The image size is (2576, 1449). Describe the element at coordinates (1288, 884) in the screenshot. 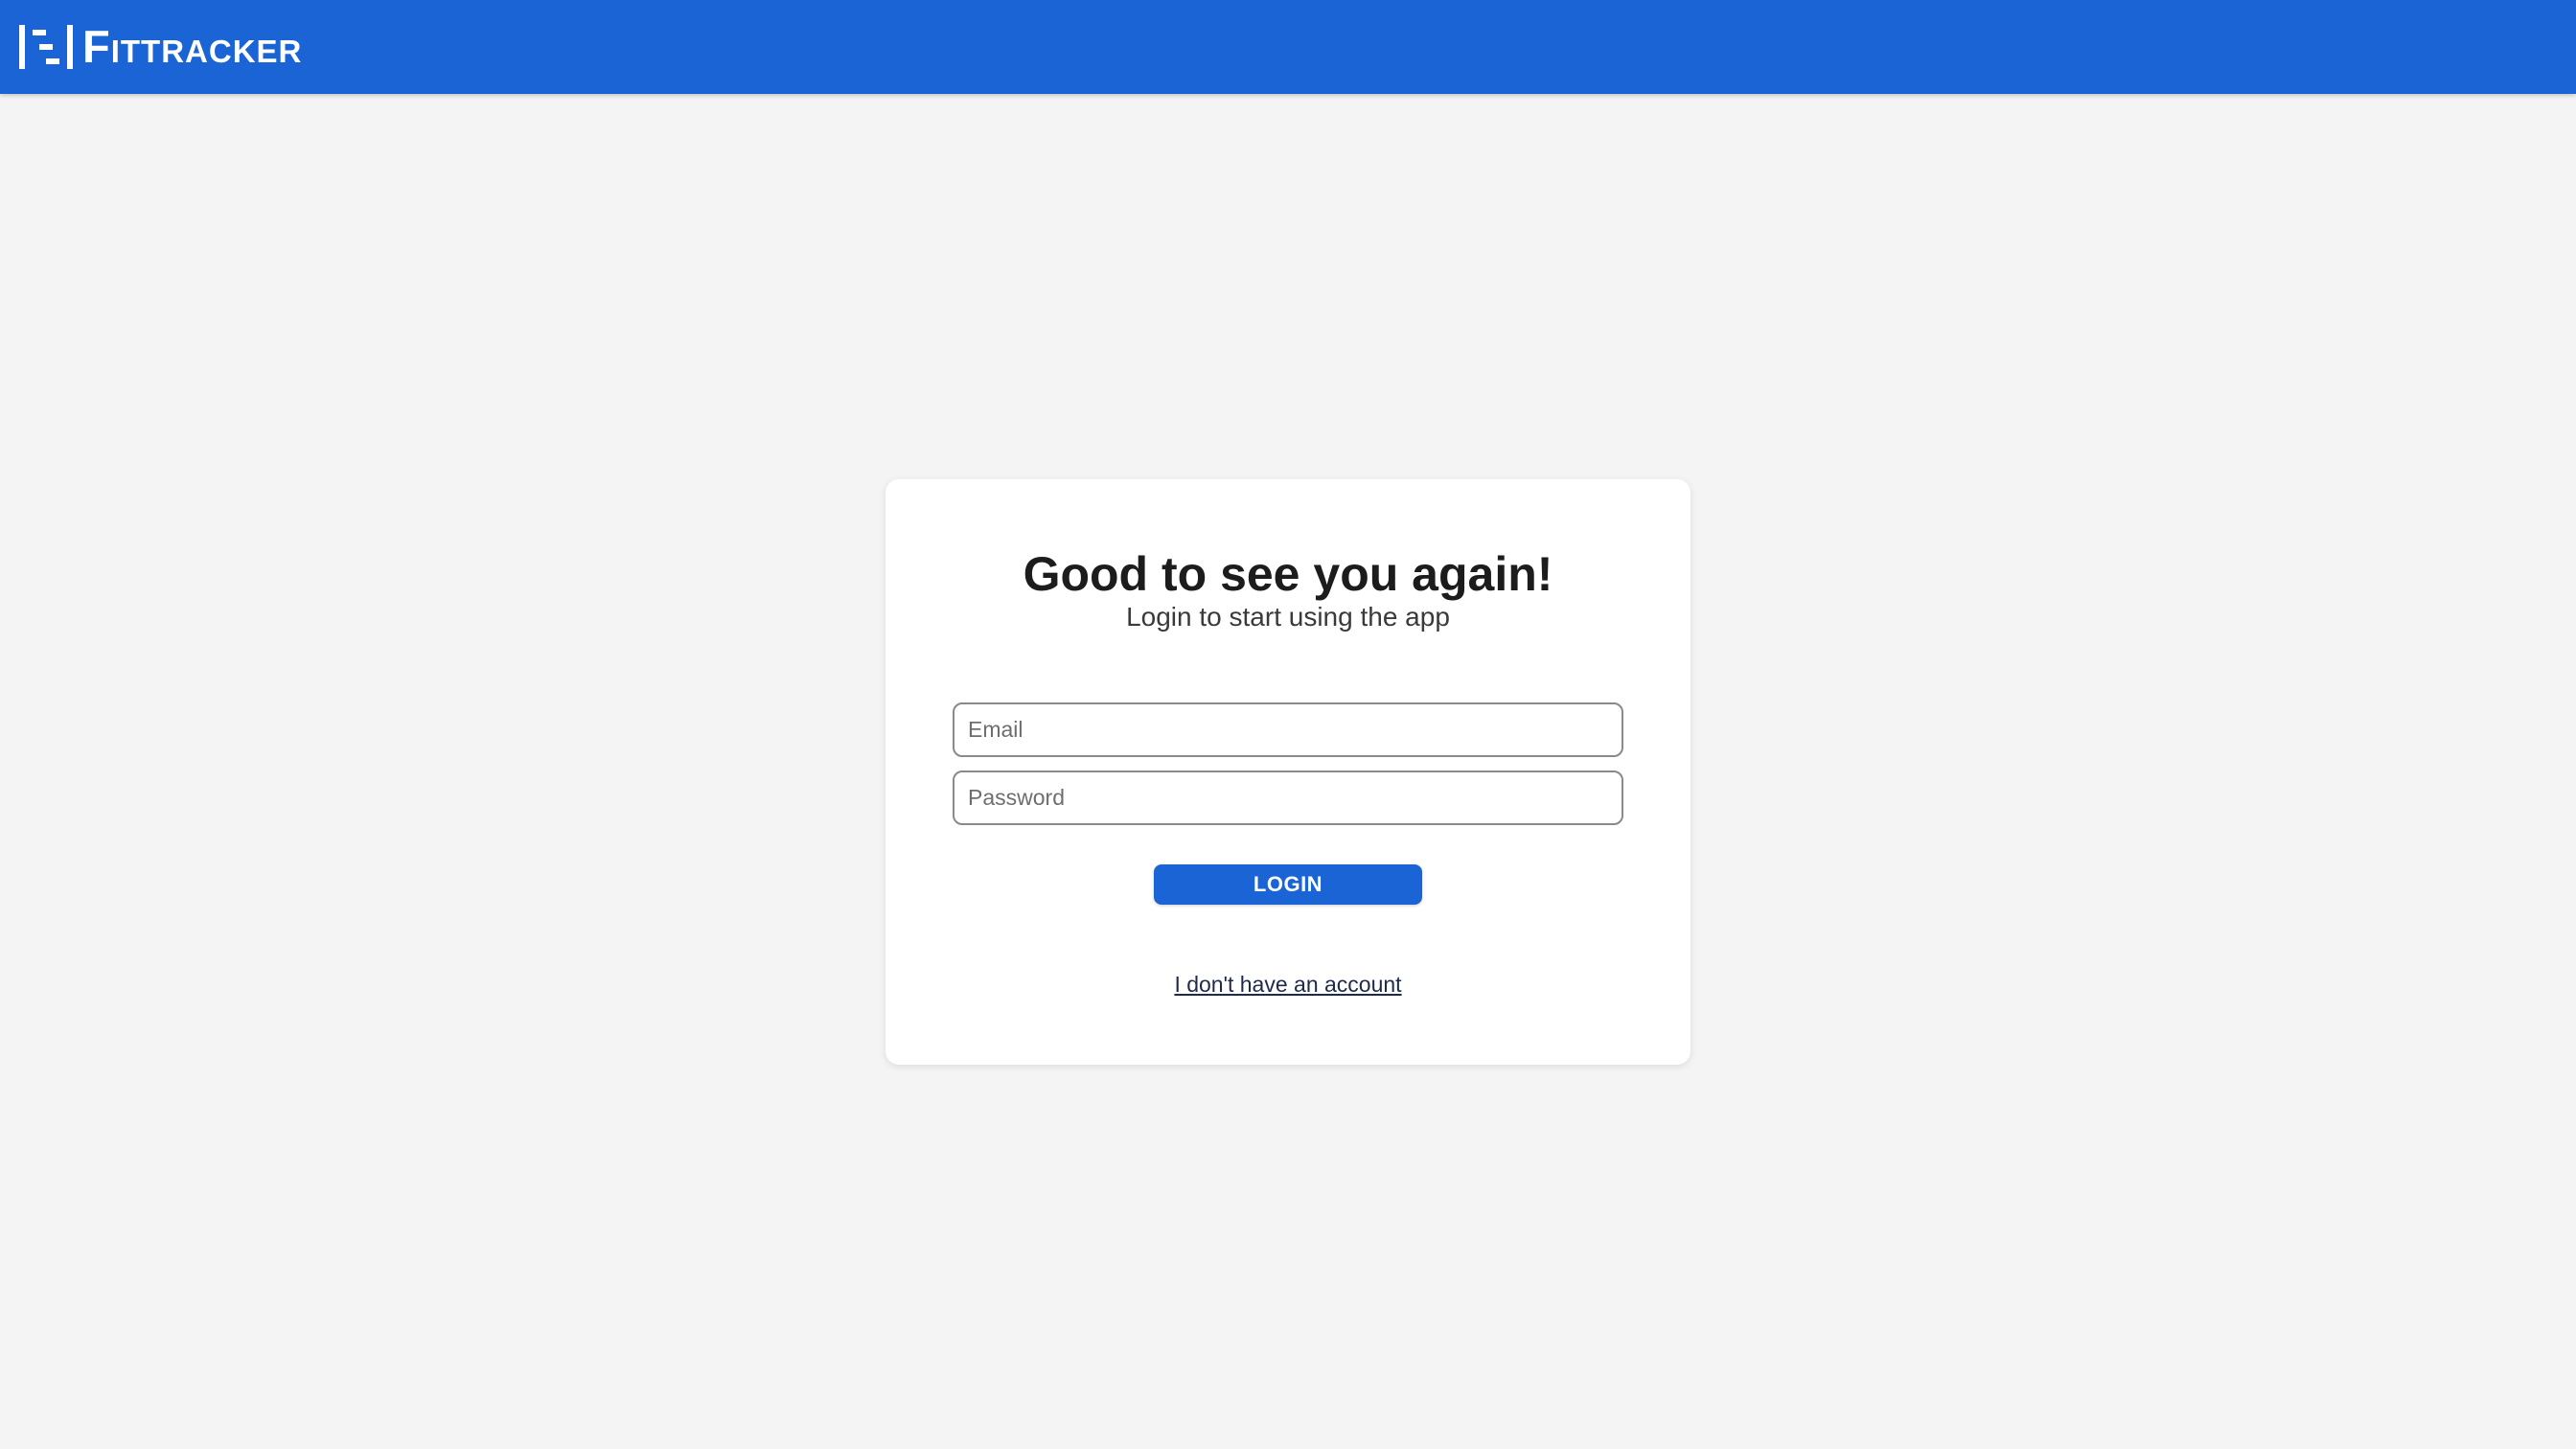

I see `login-button: LOGIN` at that location.